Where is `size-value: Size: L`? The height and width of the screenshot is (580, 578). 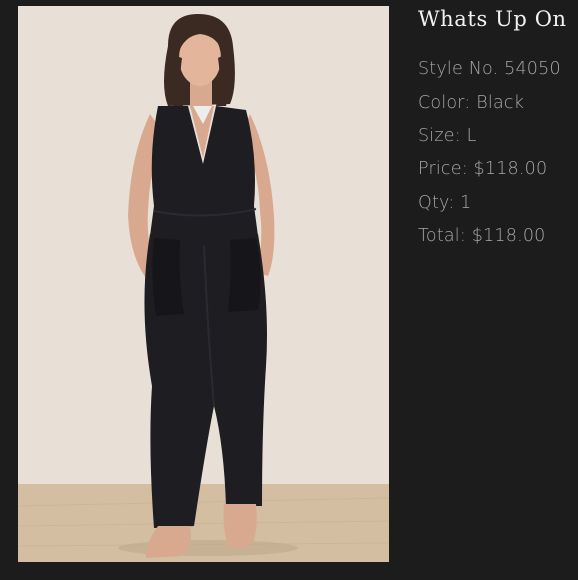
size-value: Size: L is located at coordinates (447, 136).